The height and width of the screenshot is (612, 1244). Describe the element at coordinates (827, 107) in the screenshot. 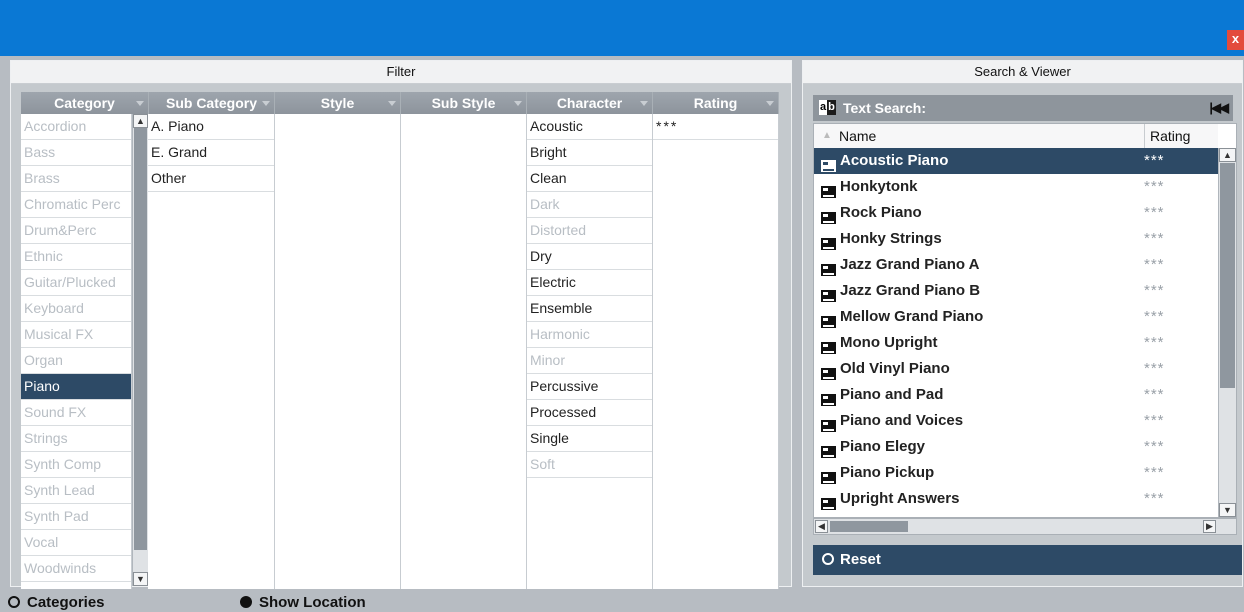

I see `text-search-icon: ab` at that location.